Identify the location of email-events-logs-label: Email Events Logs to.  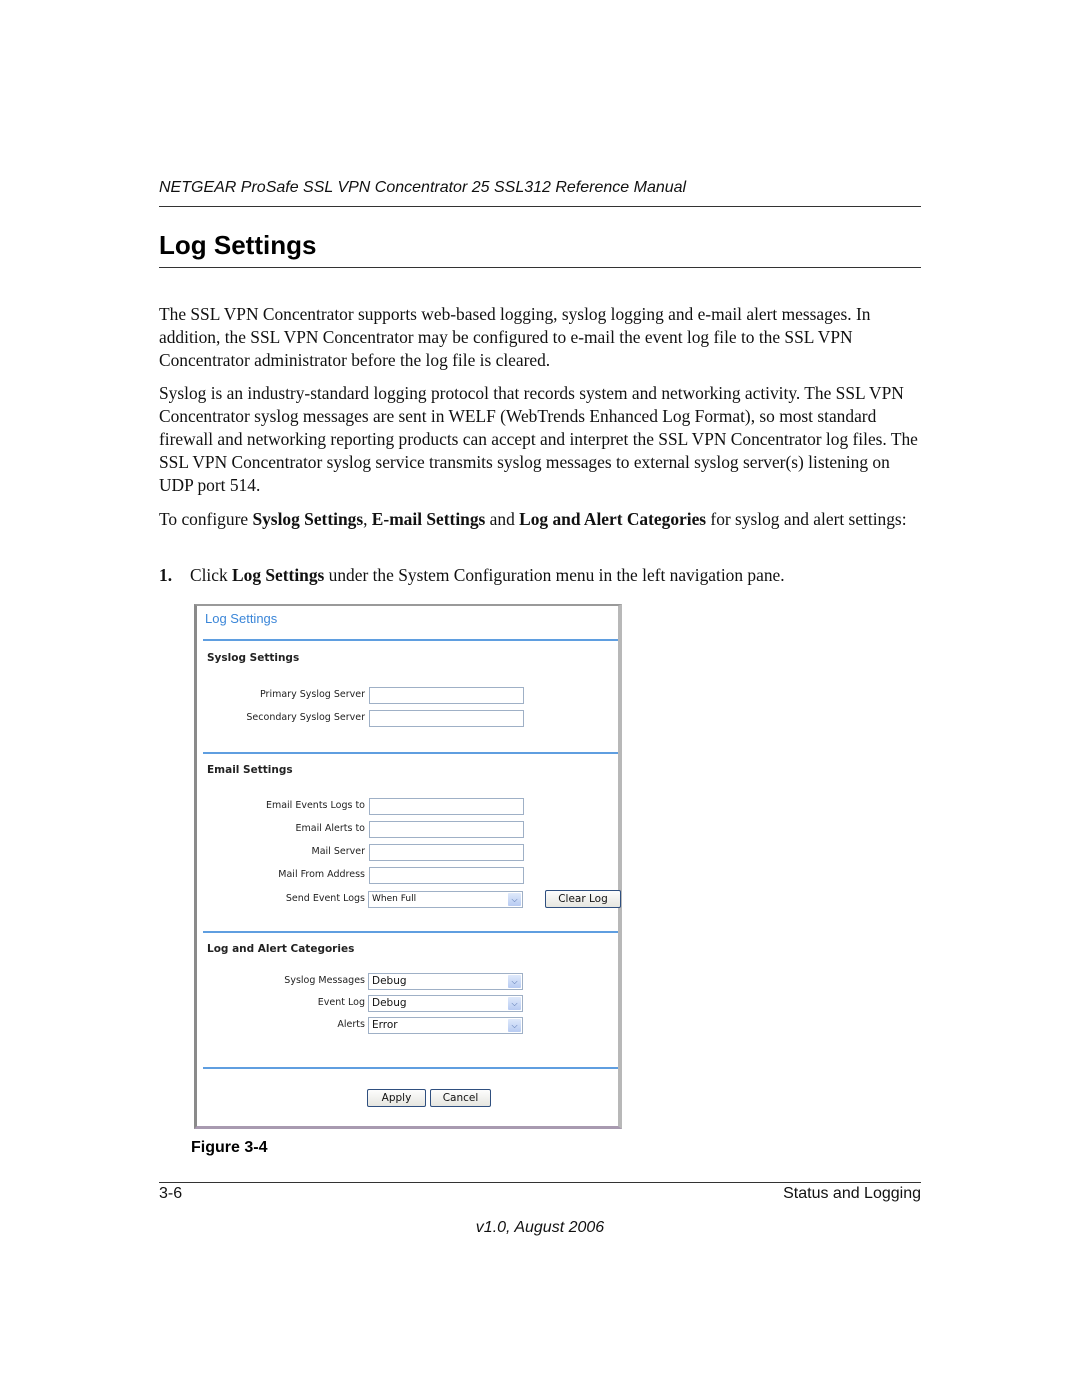
(315, 805).